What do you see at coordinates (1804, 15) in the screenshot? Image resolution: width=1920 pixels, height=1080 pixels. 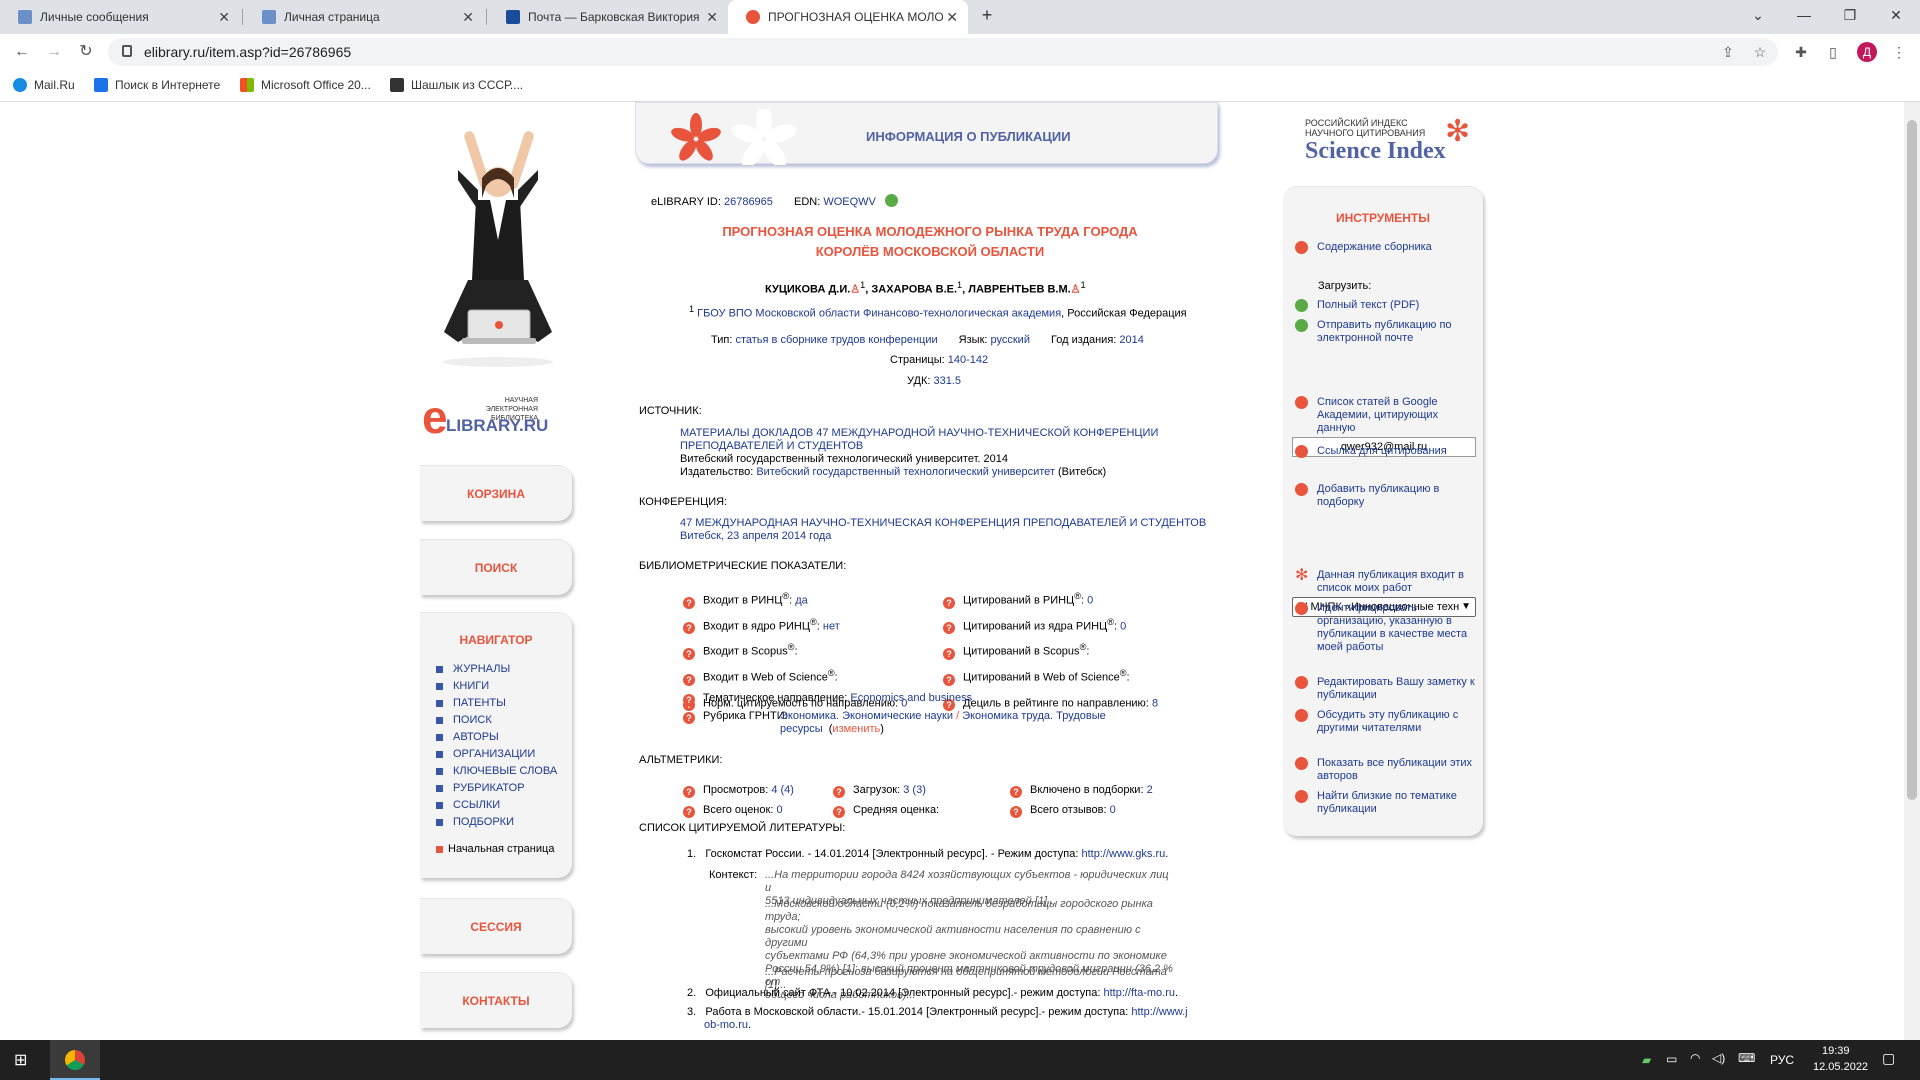 I see `minimize-icon: —` at bounding box center [1804, 15].